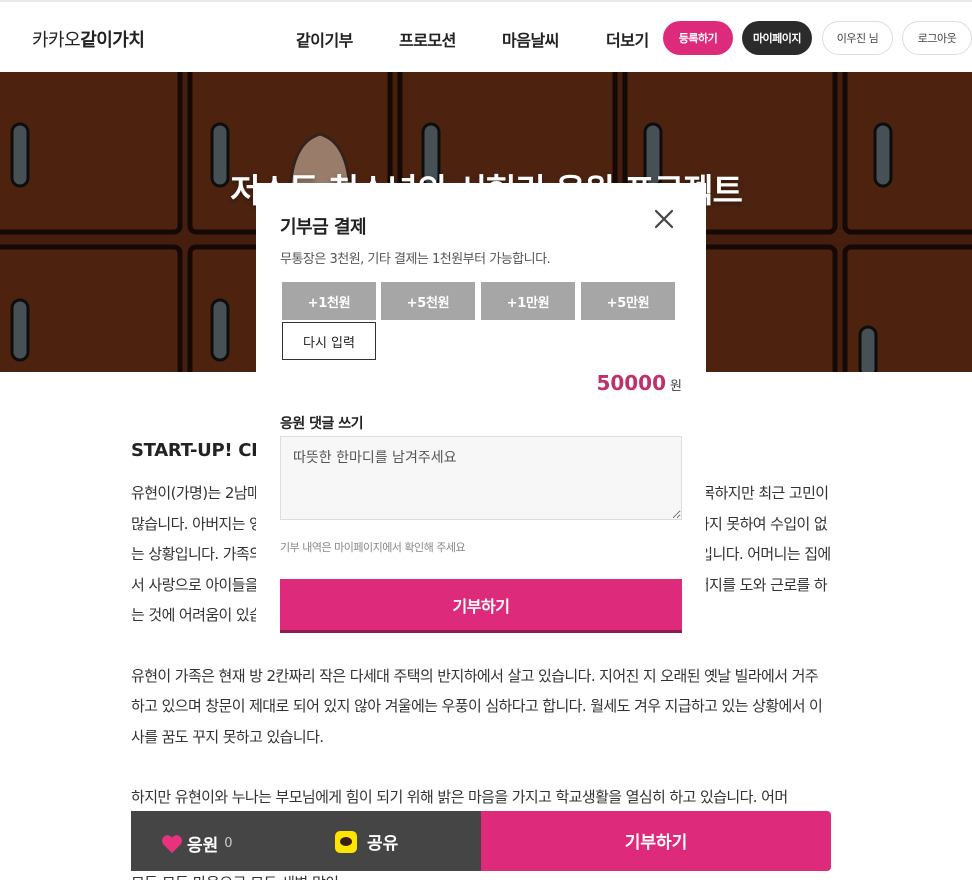  What do you see at coordinates (676, 386) in the screenshot?
I see `amount-unit: 원` at bounding box center [676, 386].